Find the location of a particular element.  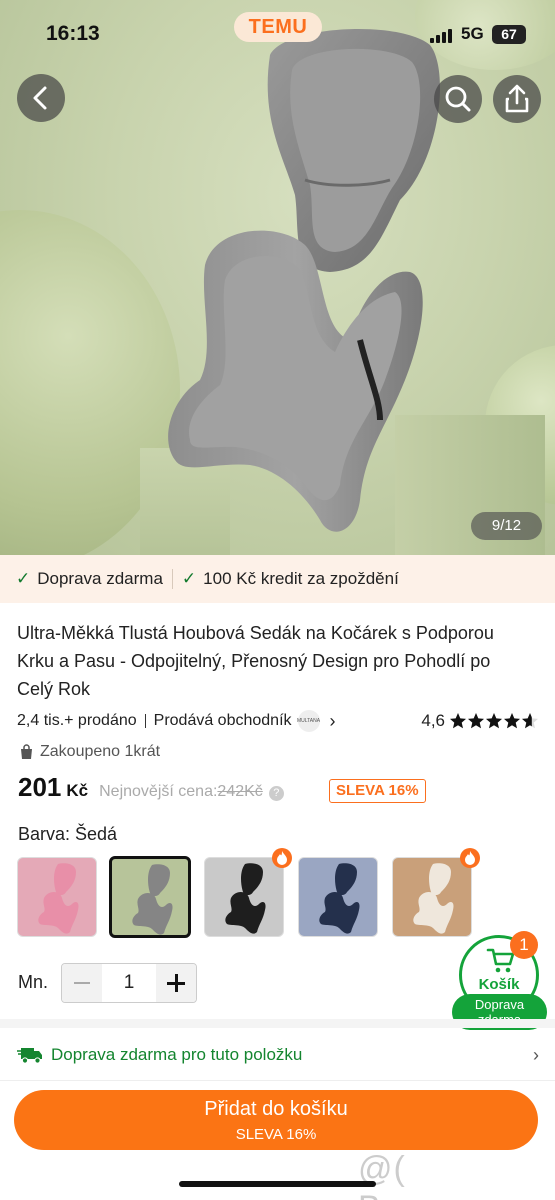

sold-count: 2,4 tis.+ prodáno is located at coordinates (77, 720).